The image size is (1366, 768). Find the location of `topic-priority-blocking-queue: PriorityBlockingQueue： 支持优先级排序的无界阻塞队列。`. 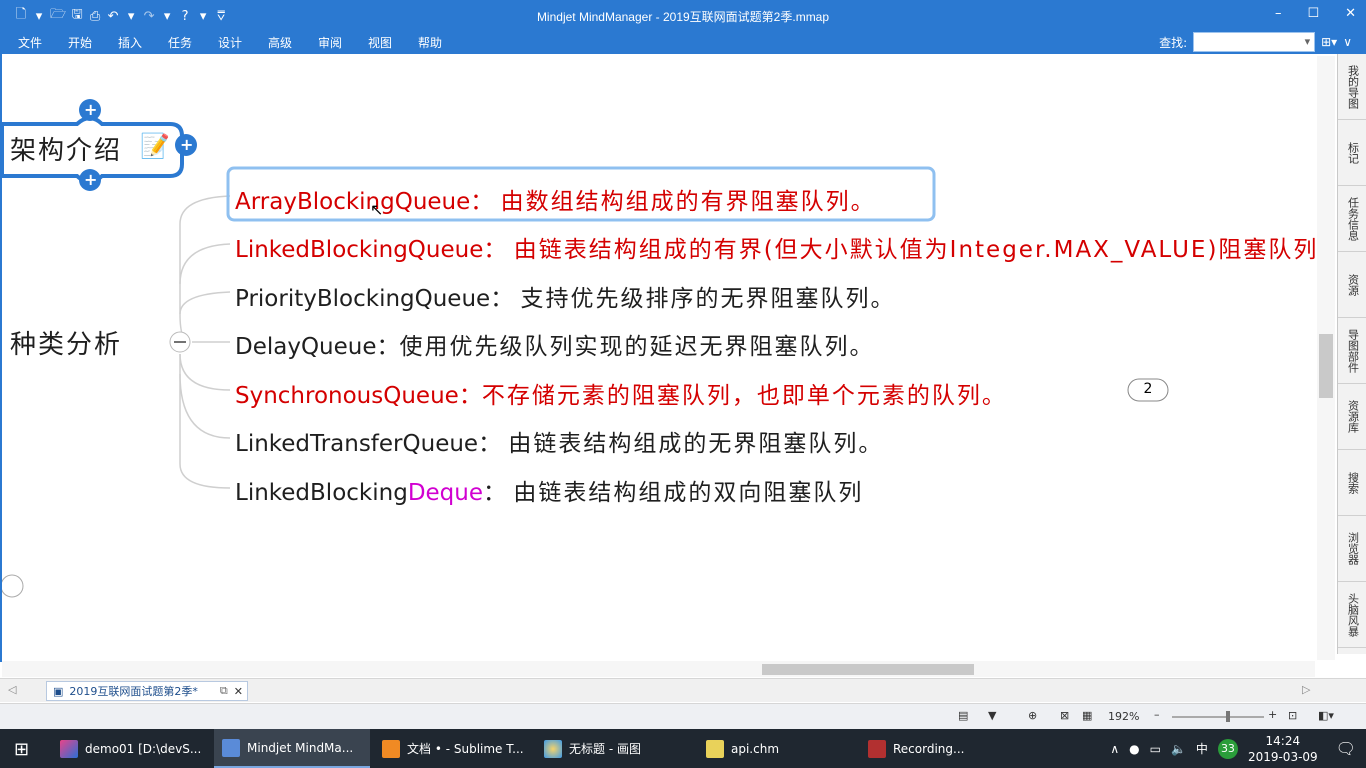

topic-priority-blocking-queue: PriorityBlockingQueue： 支持优先级排序的无界阻塞队列。 is located at coordinates (565, 296).